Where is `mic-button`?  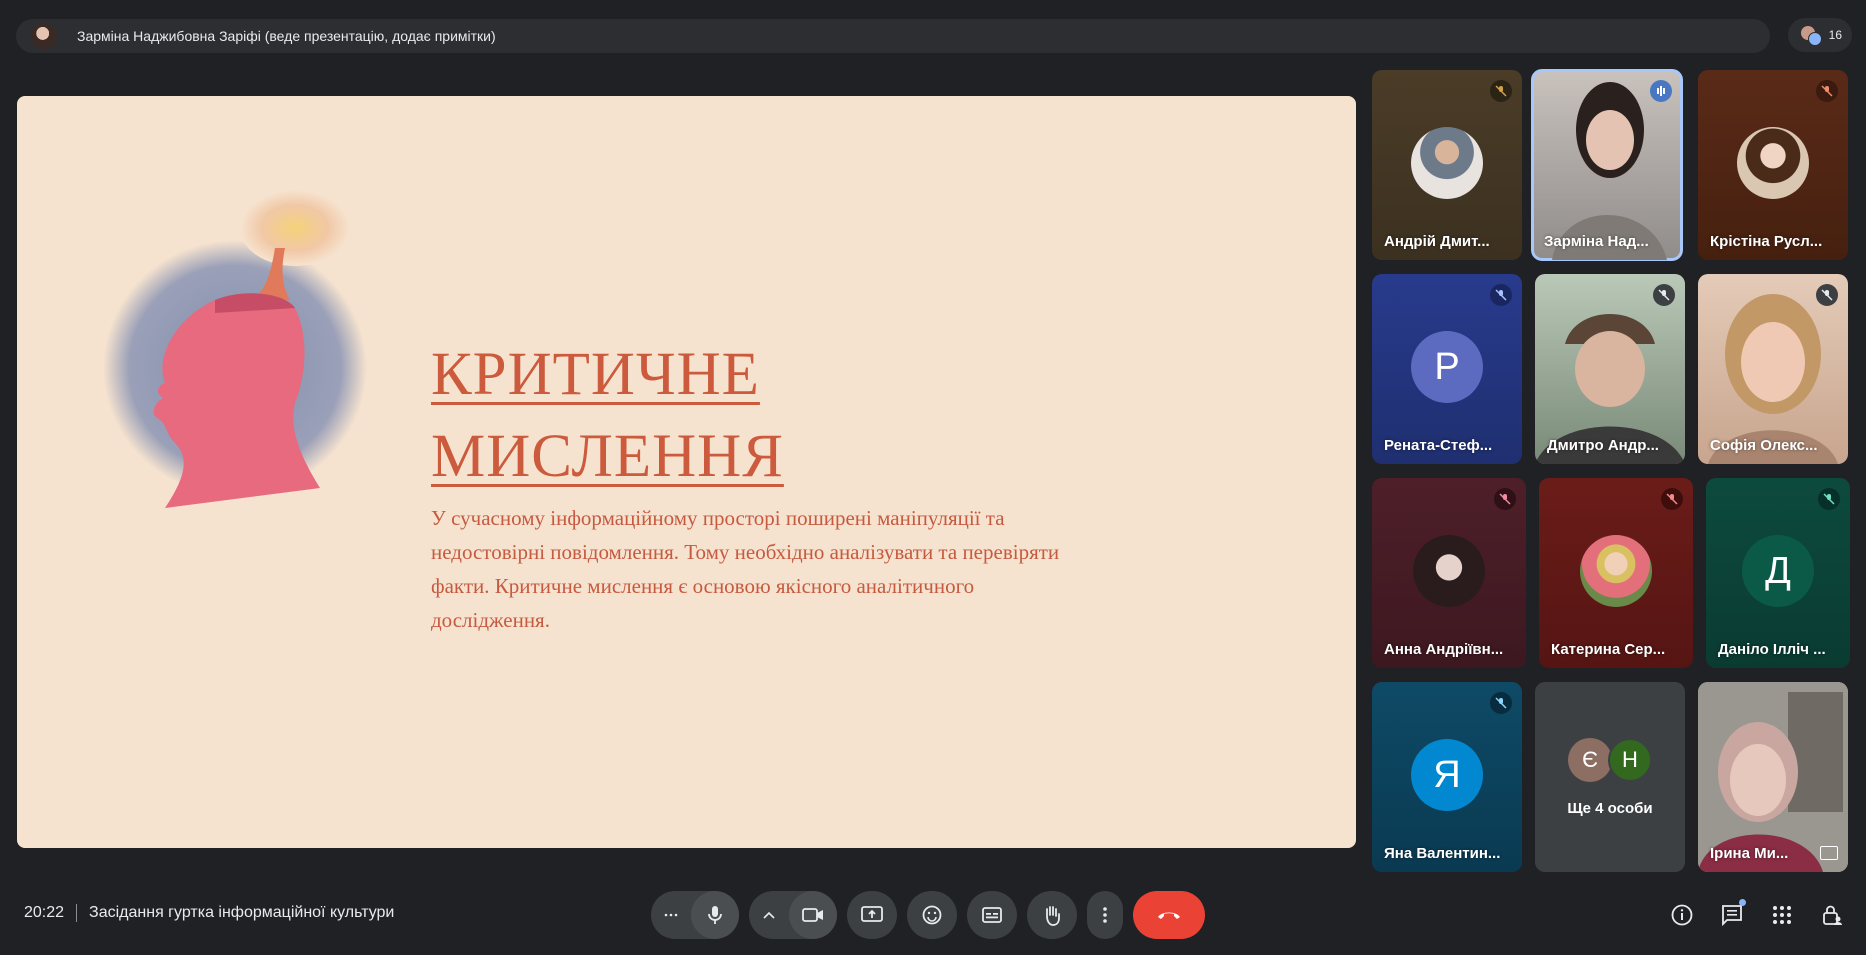
mic-button is located at coordinates (715, 915).